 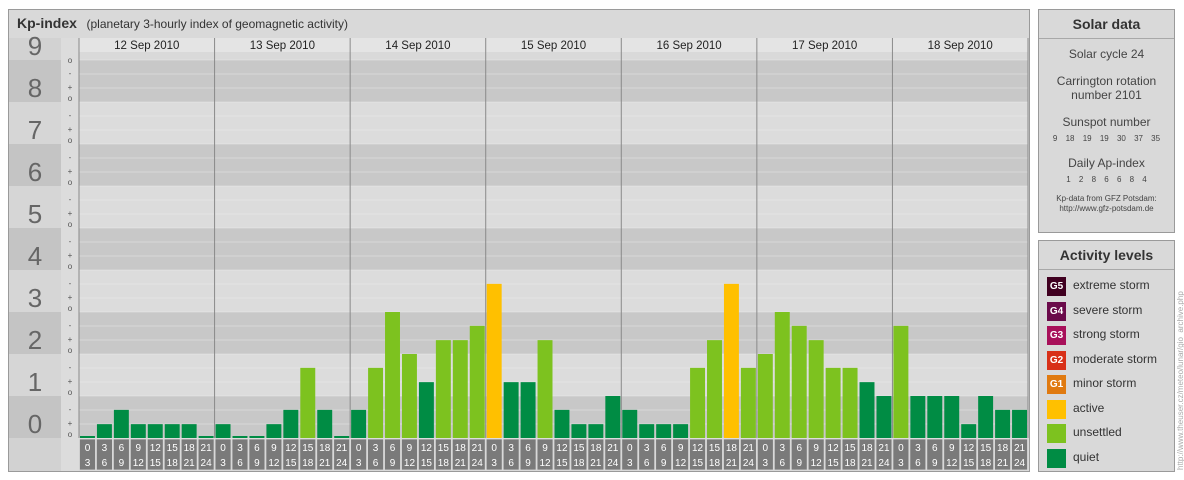 What do you see at coordinates (553, 46) in the screenshot?
I see `date-label: 15 Sep 2010` at bounding box center [553, 46].